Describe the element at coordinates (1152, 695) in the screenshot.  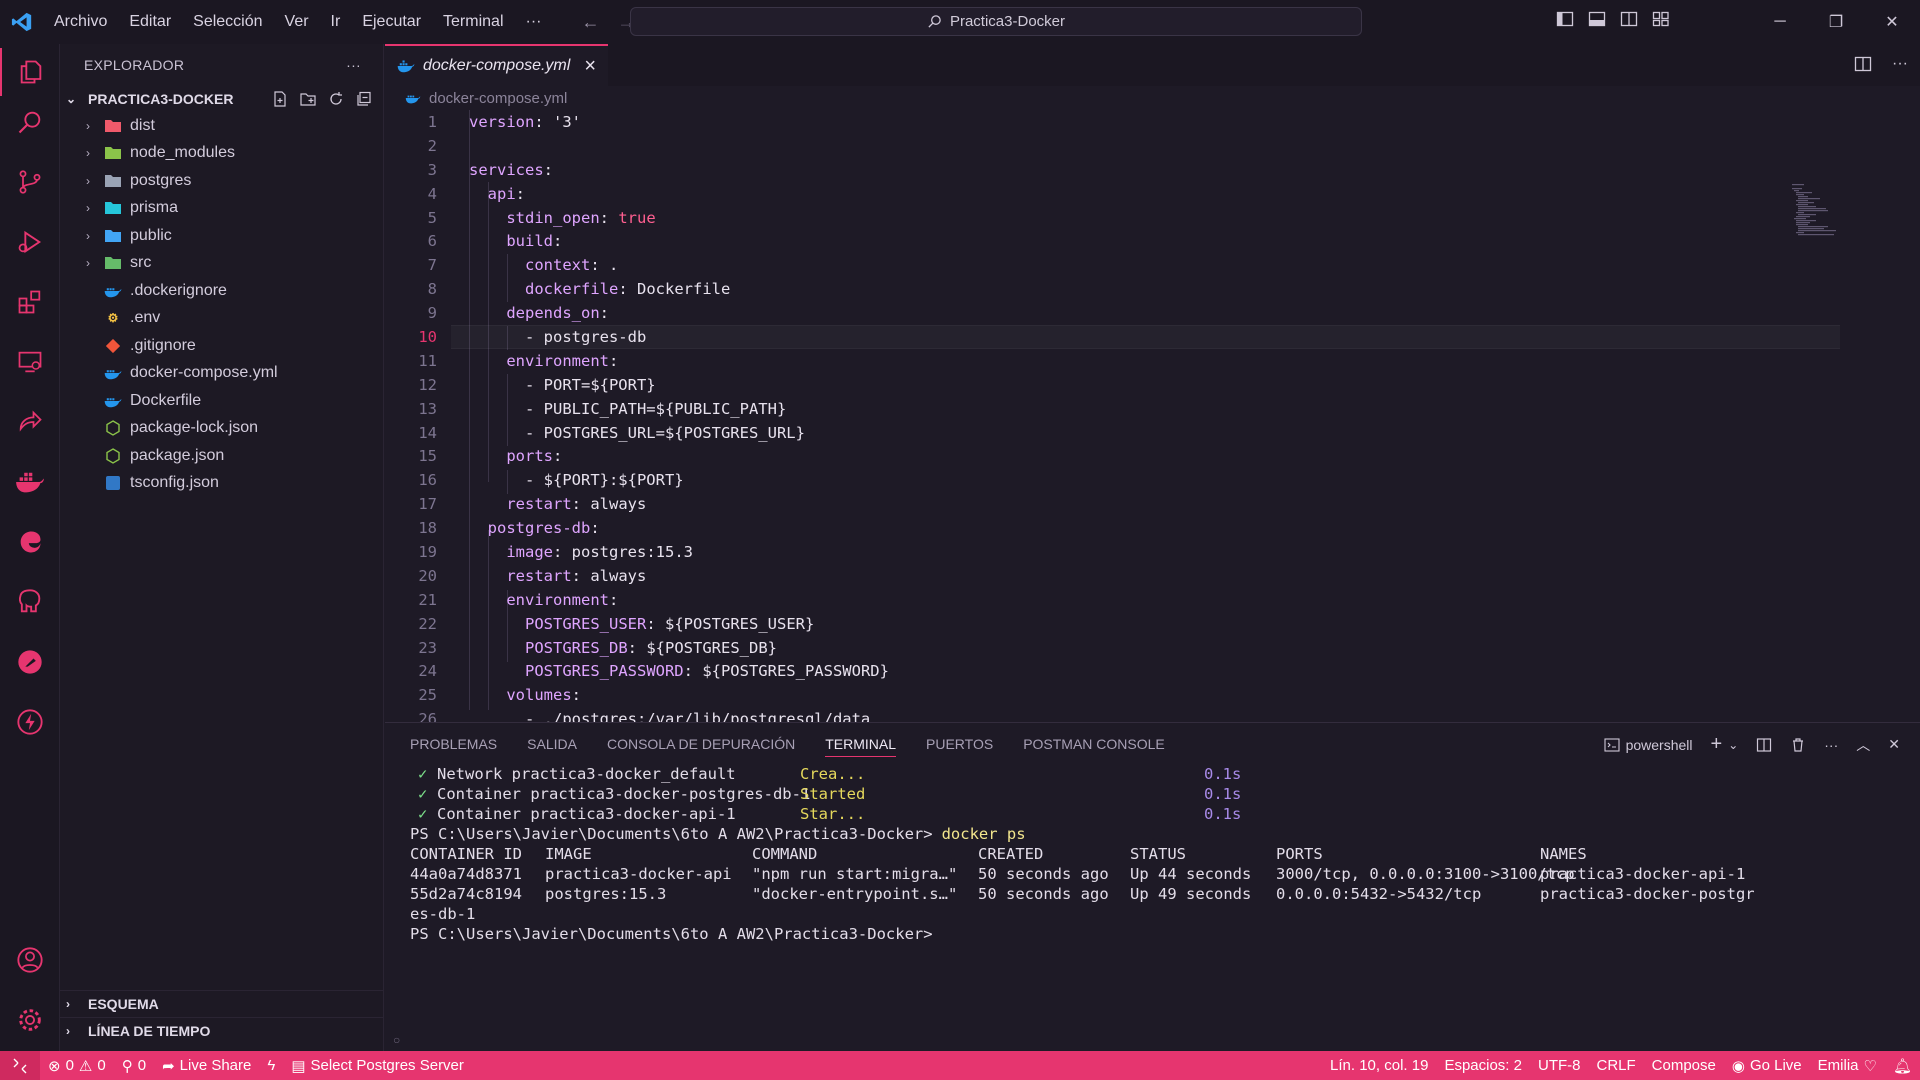
I see `code-line: 25 volumes:` at that location.